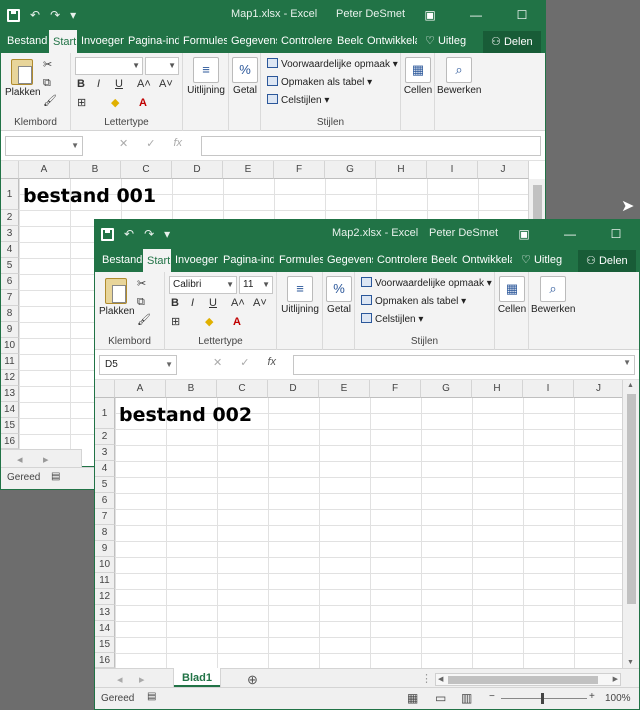 Image resolution: width=640 pixels, height=710 pixels. What do you see at coordinates (81, 84) in the screenshot?
I see `bold-icon: B` at bounding box center [81, 84].